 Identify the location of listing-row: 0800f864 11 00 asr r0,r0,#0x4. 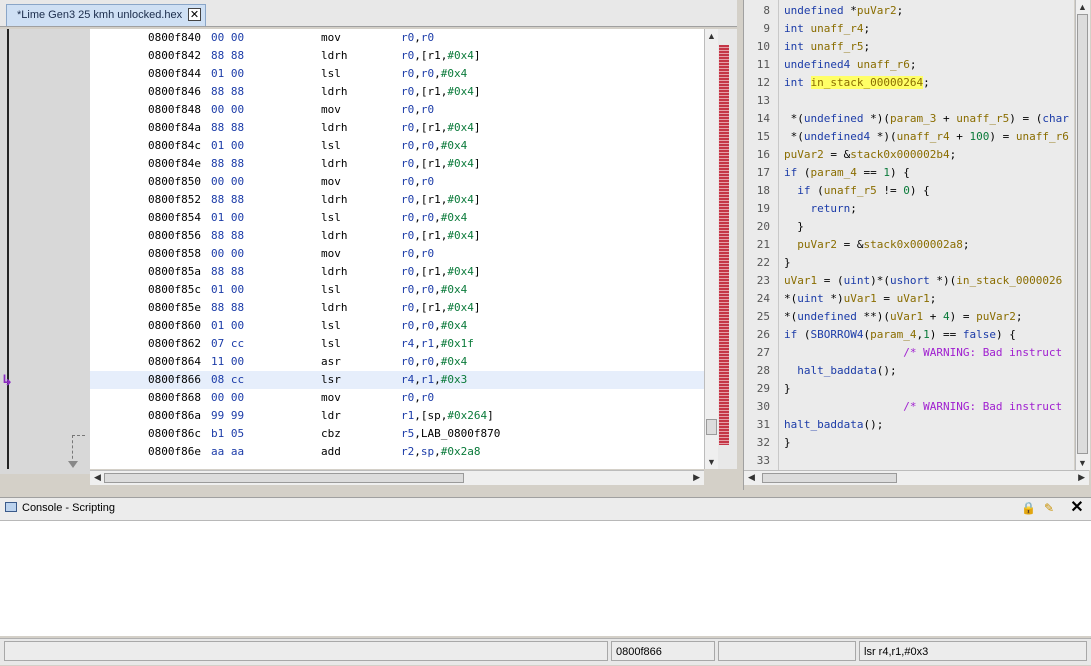
(397, 362).